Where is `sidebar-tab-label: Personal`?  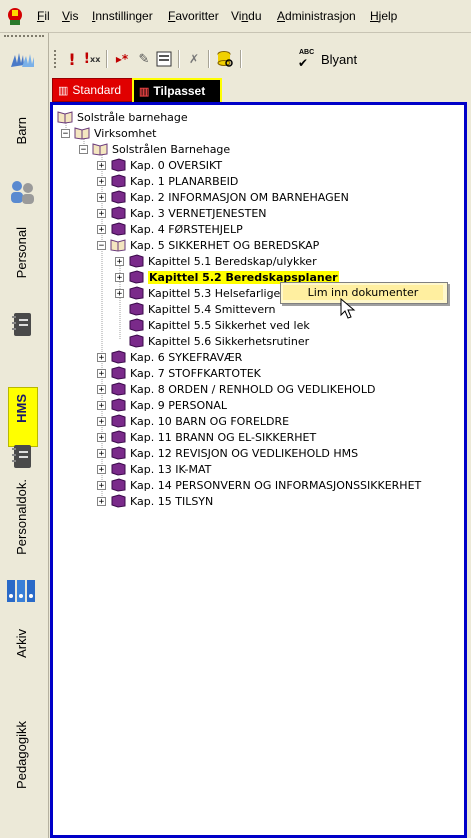
sidebar-tab-label: Personal is located at coordinates (21, 253).